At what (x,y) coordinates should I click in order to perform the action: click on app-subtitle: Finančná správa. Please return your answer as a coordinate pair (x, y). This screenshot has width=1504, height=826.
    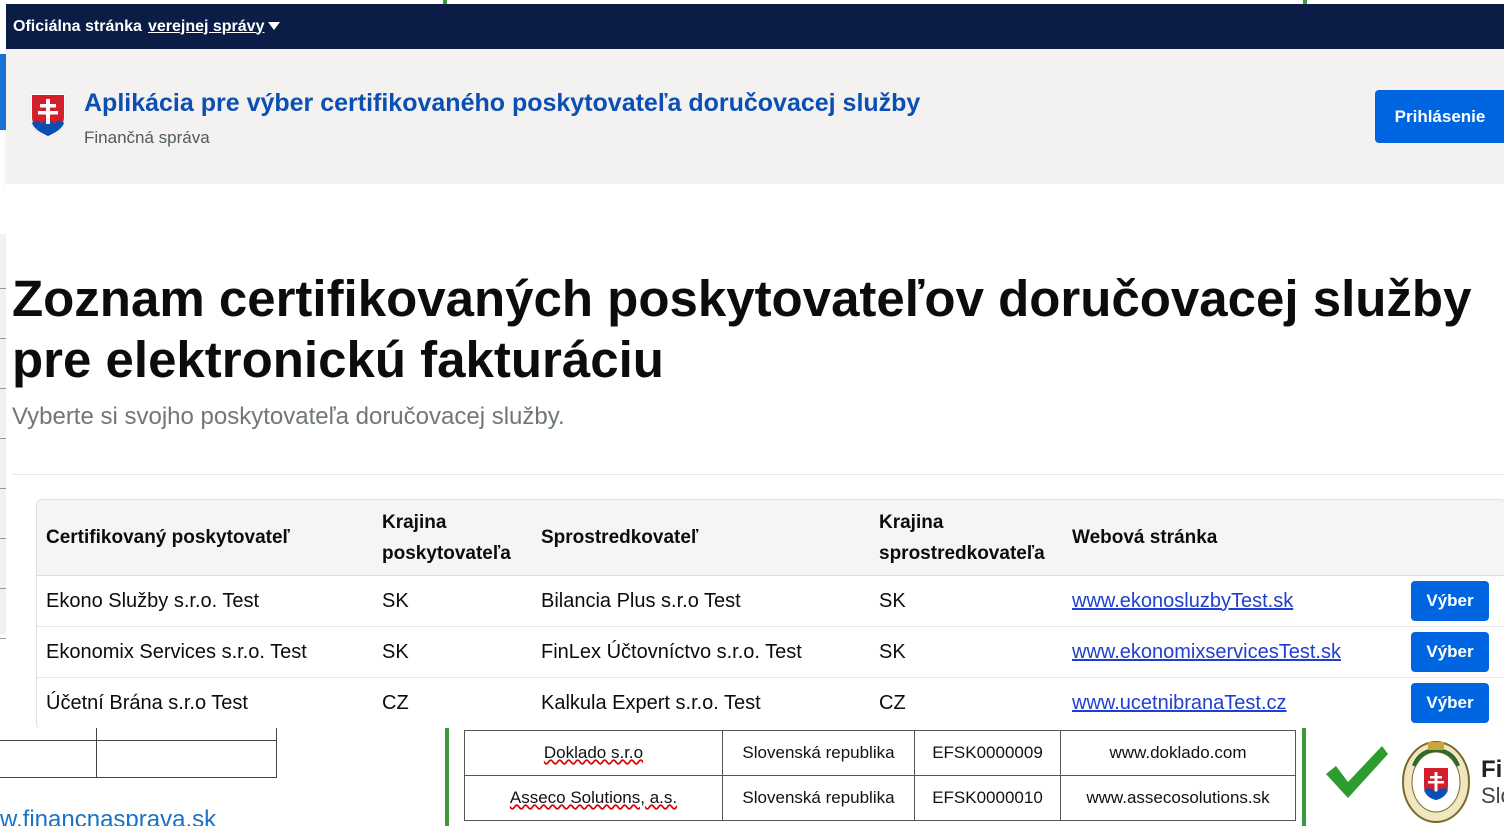
    Looking at the image, I should click on (147, 137).